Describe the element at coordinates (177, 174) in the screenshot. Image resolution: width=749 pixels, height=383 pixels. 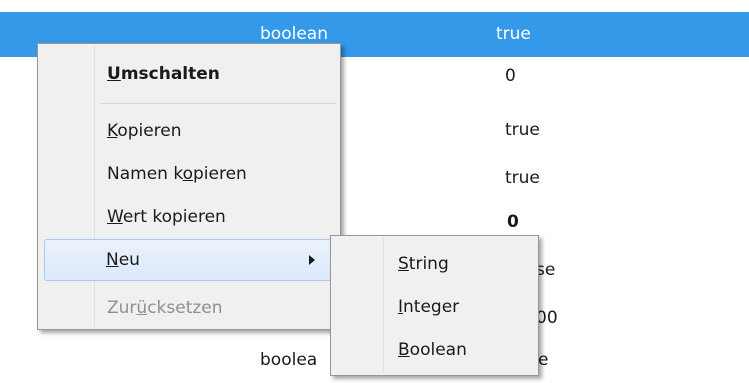
I see `menu-item-label: Namen kopieren` at that location.